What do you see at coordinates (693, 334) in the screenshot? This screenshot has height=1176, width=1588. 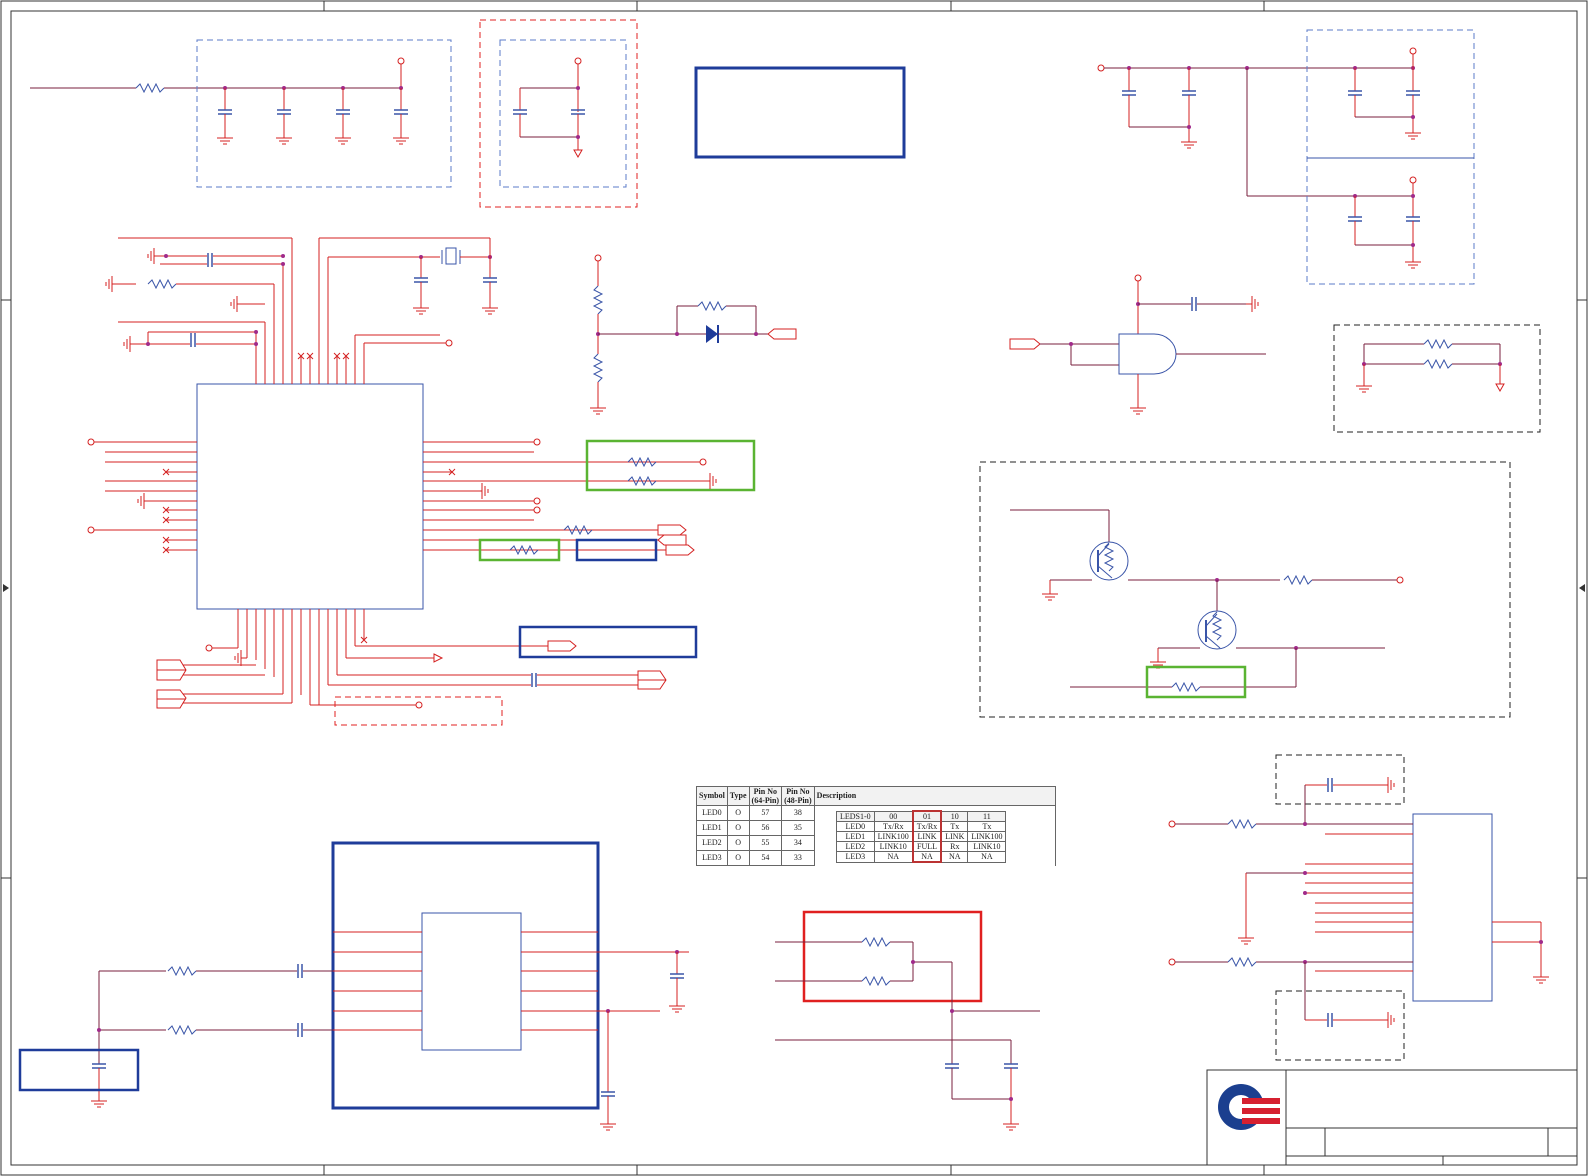 I see `reset-divider-circuit` at bounding box center [693, 334].